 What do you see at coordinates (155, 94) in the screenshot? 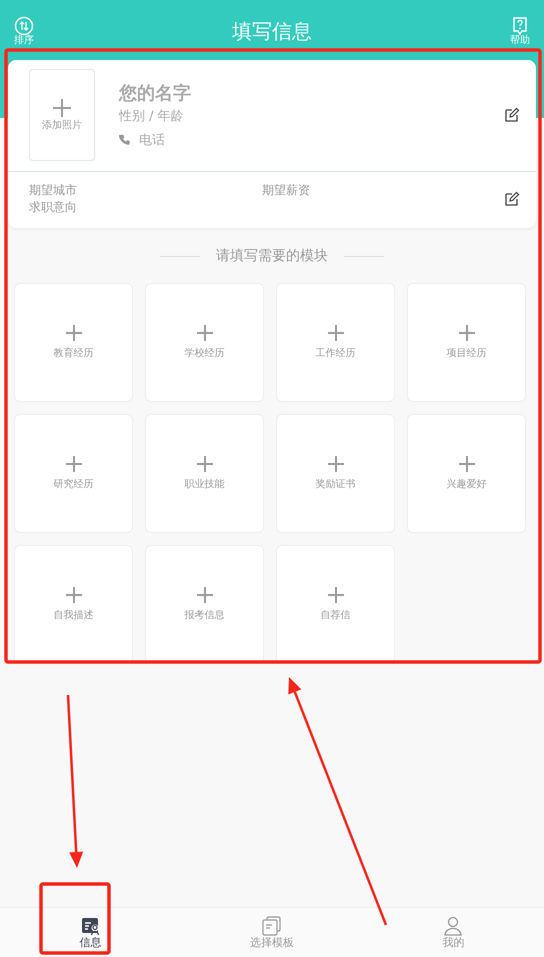
I see `name-text: 您的名字` at bounding box center [155, 94].